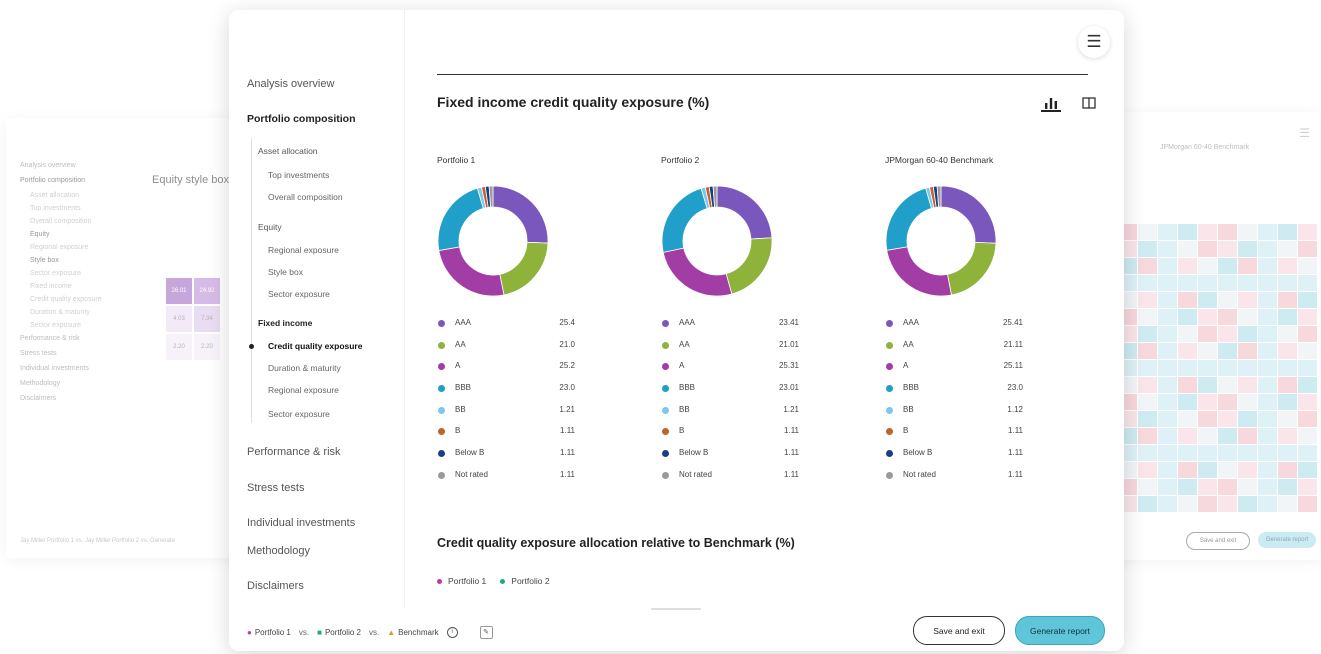  Describe the element at coordinates (919, 271) in the screenshot. I see `donut-slice-a` at that location.